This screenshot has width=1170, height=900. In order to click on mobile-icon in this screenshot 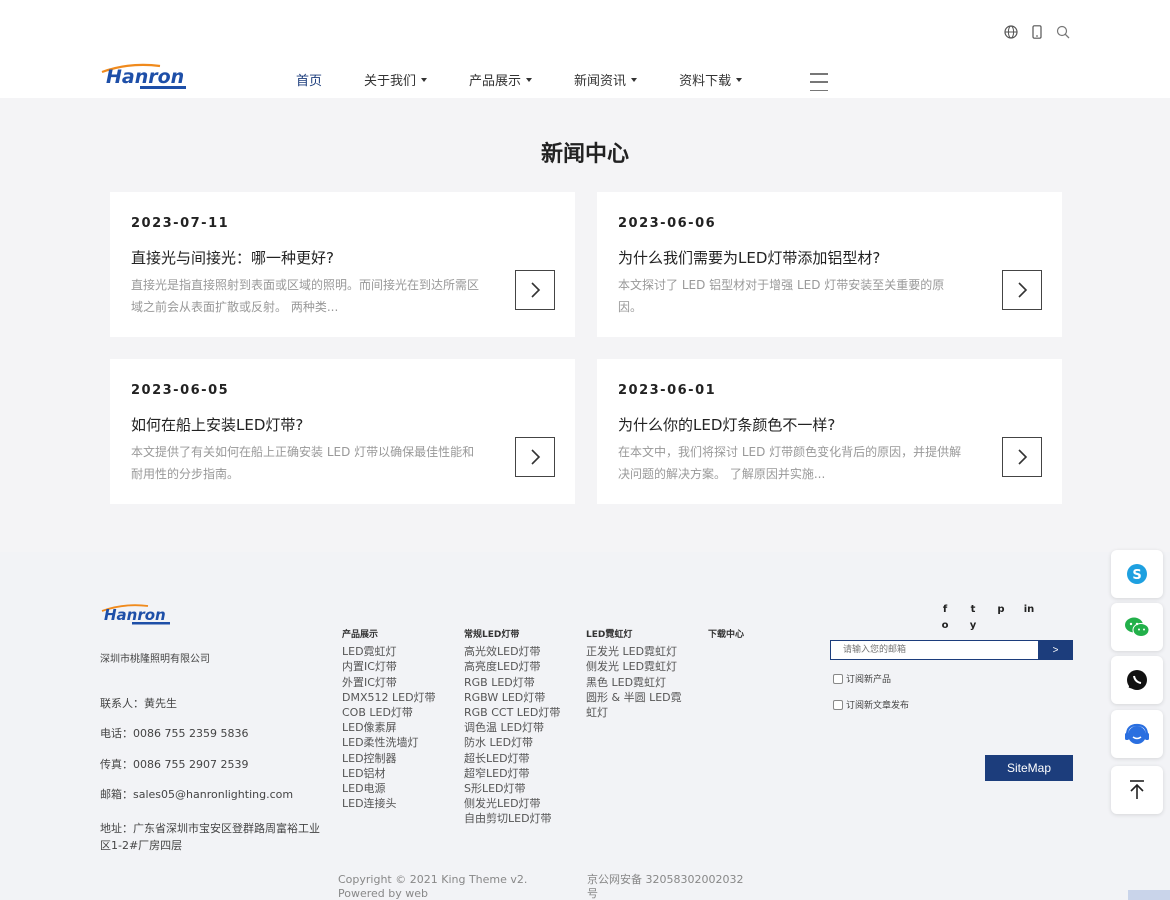, I will do `click(1037, 32)`.